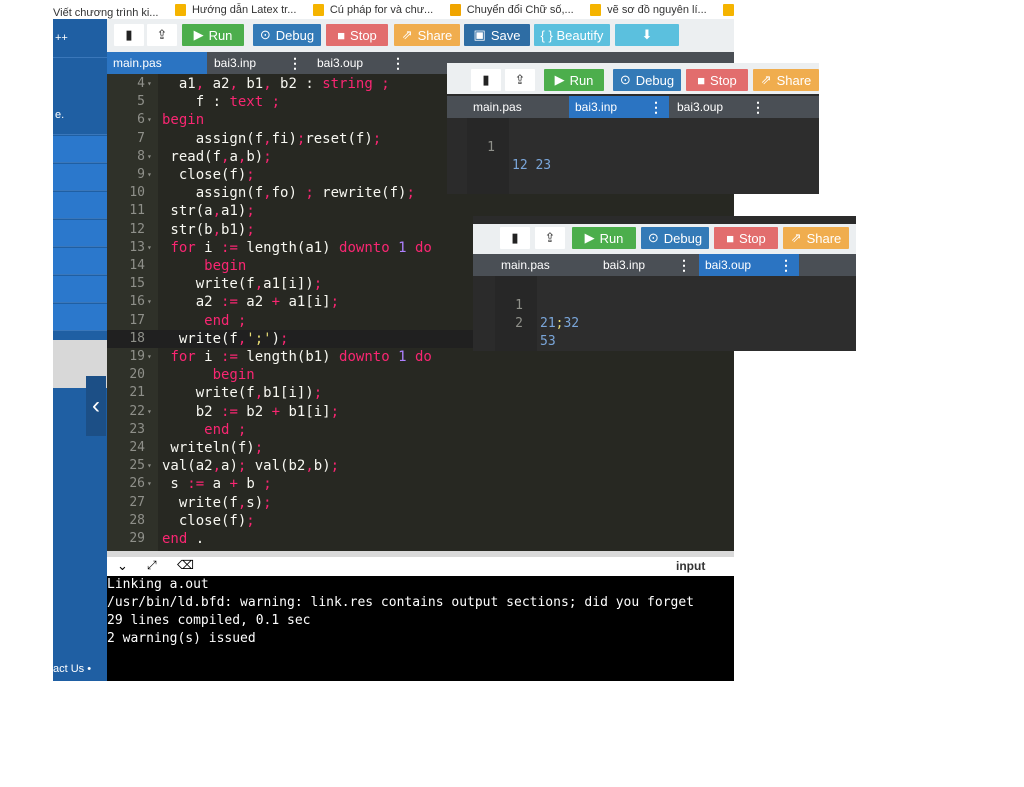  I want to click on code-line: 1 21;32, so click(537, 305).